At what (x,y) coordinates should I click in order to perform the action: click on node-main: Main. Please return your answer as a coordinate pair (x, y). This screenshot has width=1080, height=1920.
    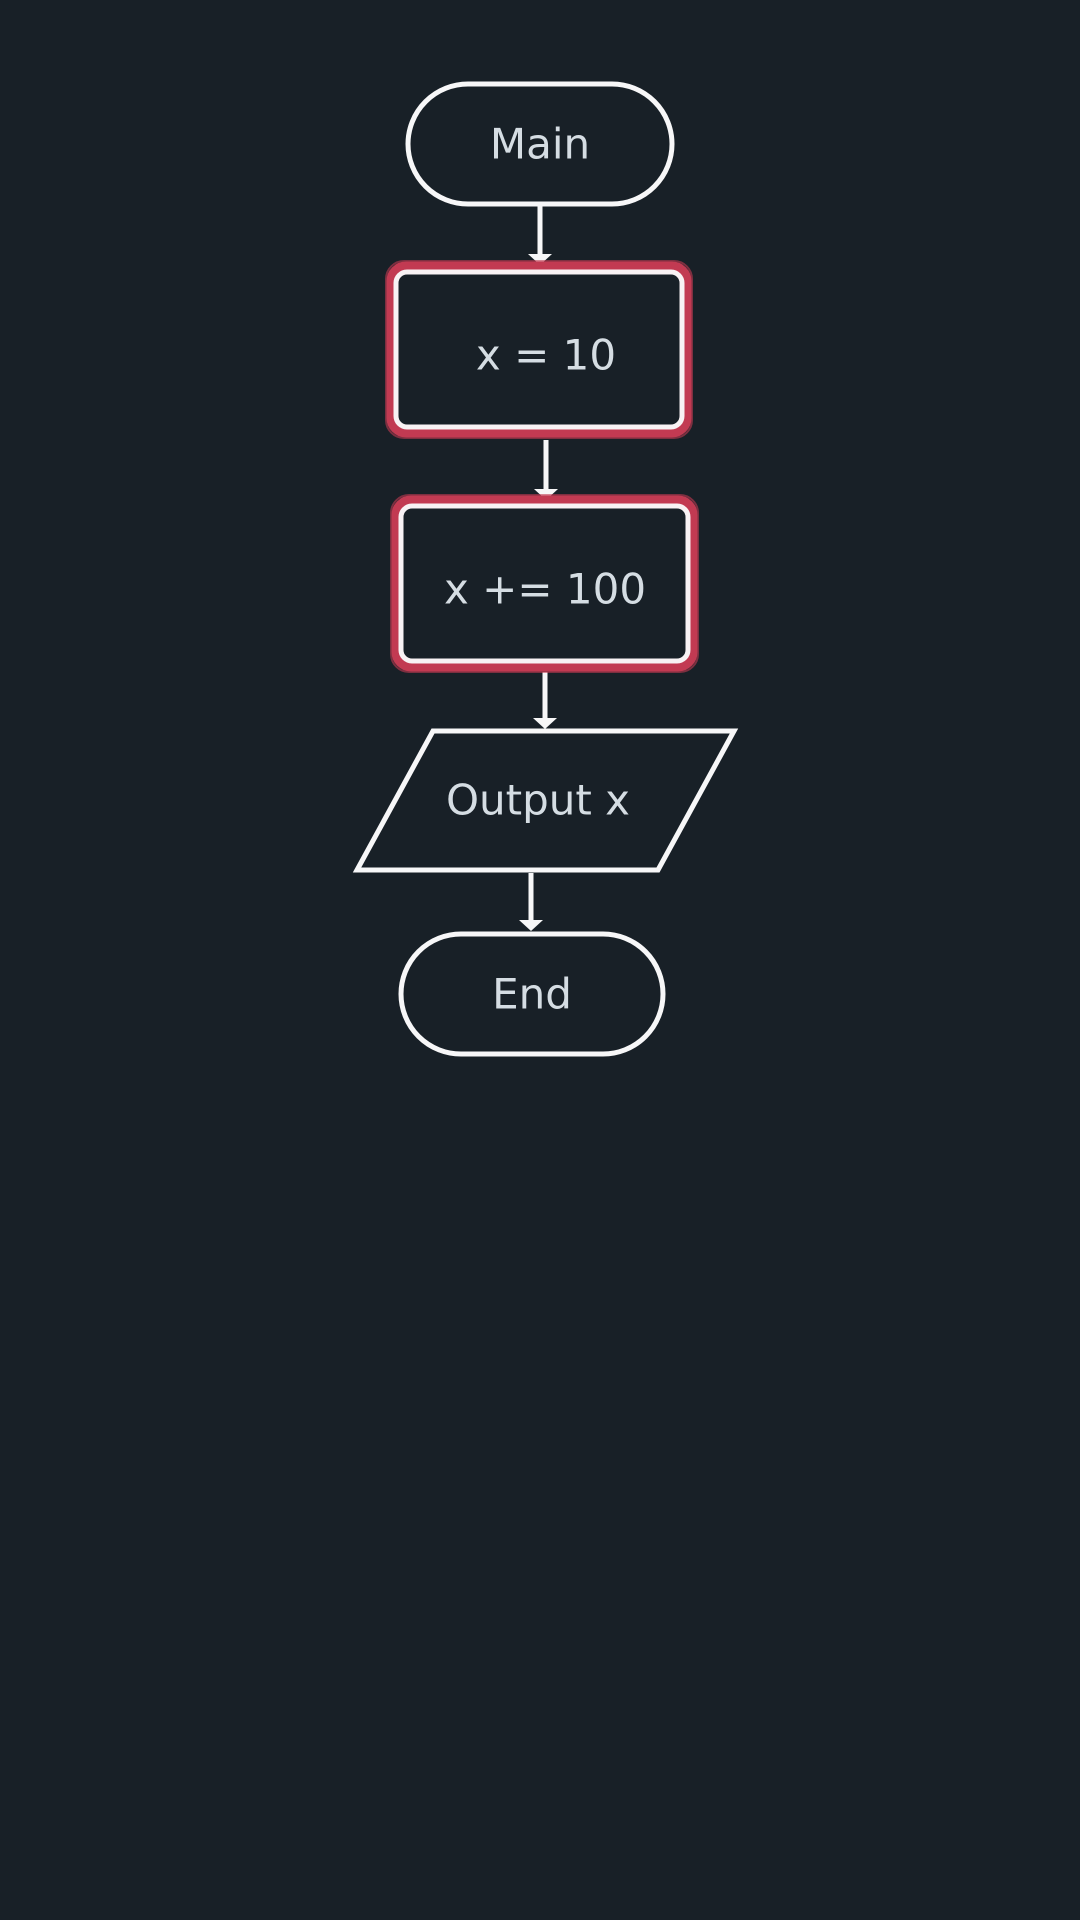
    Looking at the image, I should click on (540, 144).